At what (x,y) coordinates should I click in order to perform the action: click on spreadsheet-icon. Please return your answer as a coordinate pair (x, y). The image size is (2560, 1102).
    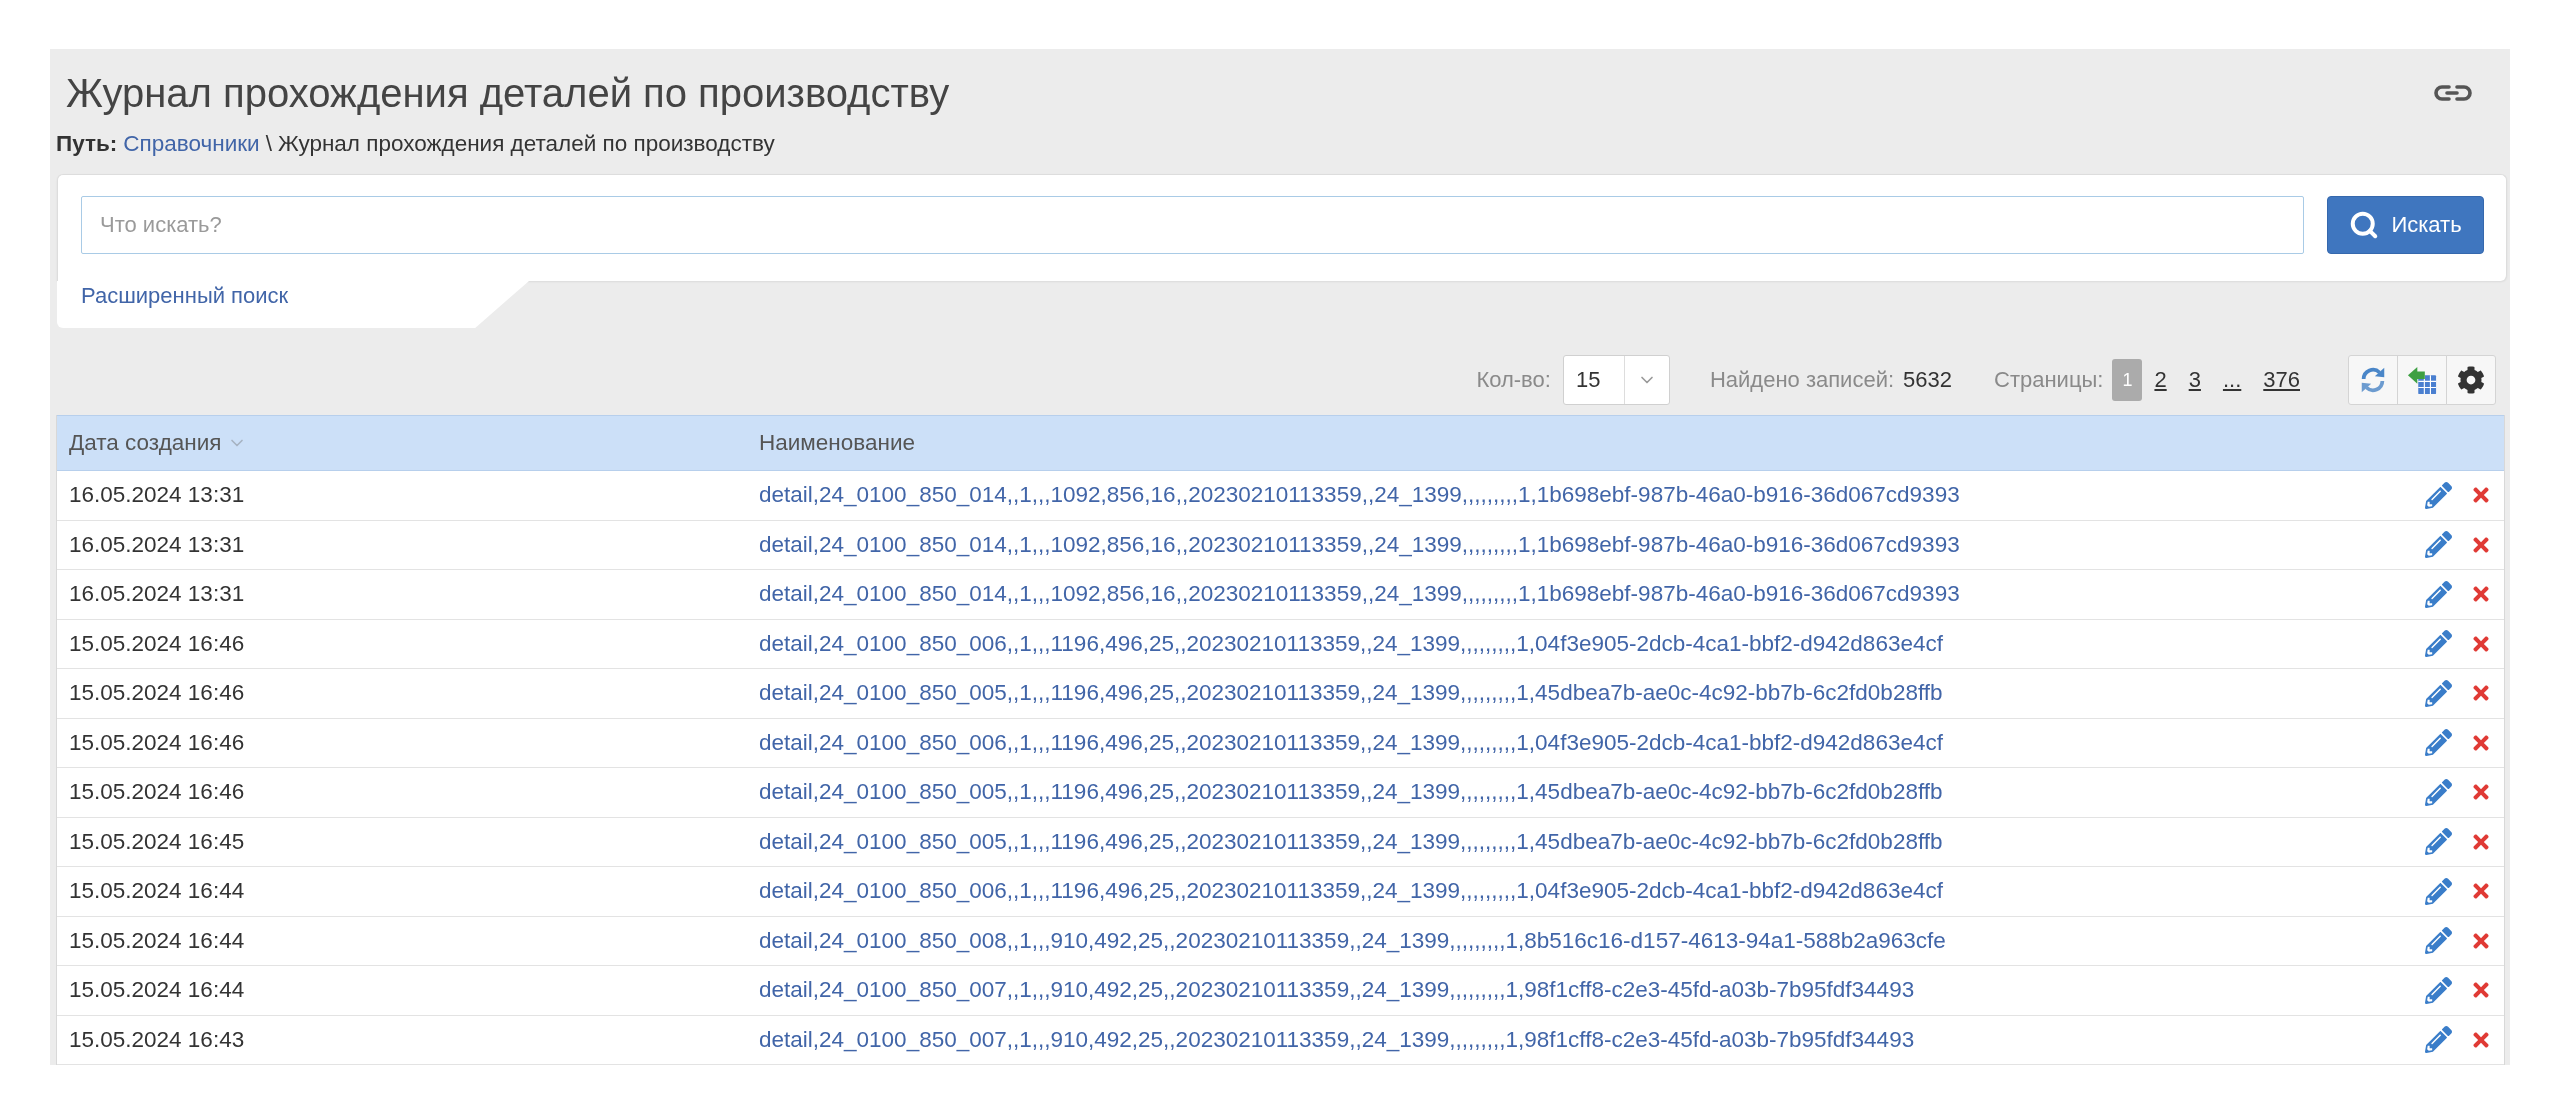
    Looking at the image, I should click on (2422, 380).